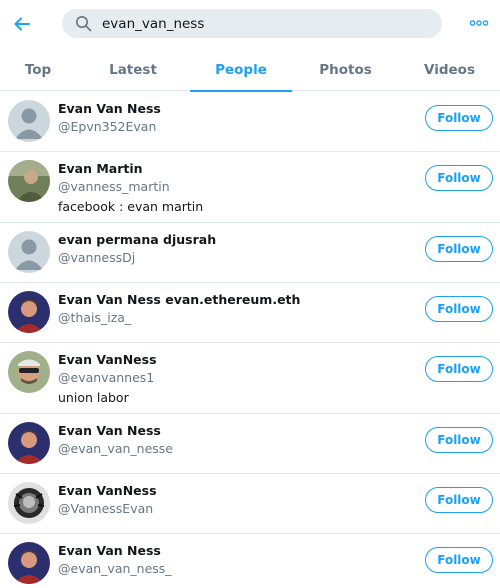  What do you see at coordinates (97, 257) in the screenshot?
I see `user-handle: @vannessDj` at bounding box center [97, 257].